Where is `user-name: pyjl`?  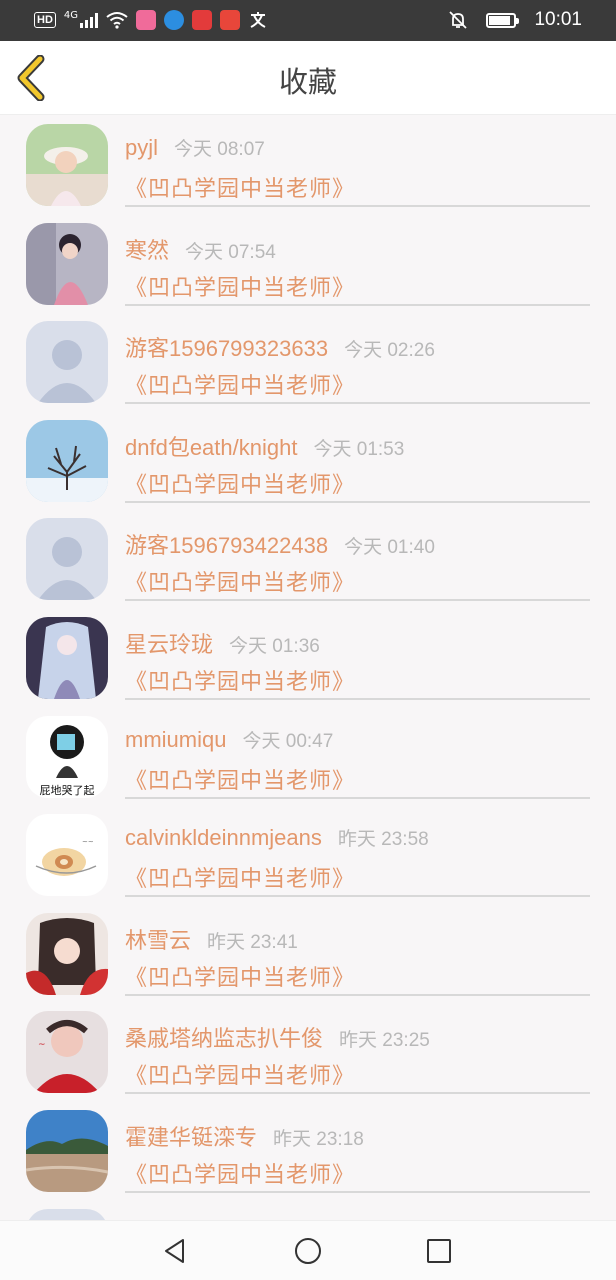
user-name: pyjl is located at coordinates (141, 148).